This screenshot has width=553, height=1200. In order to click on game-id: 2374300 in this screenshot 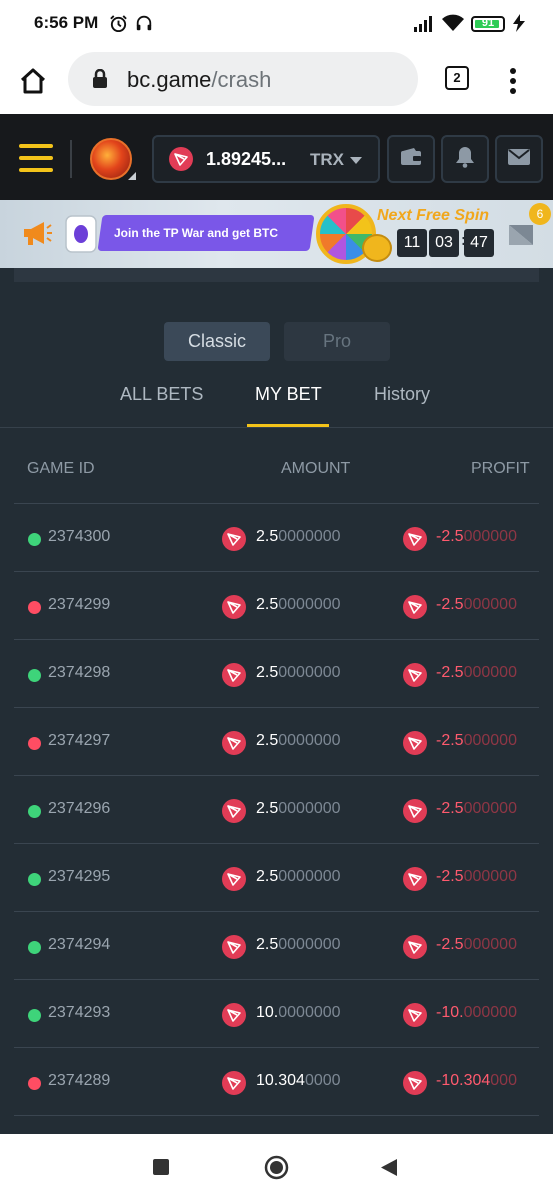, I will do `click(79, 537)`.